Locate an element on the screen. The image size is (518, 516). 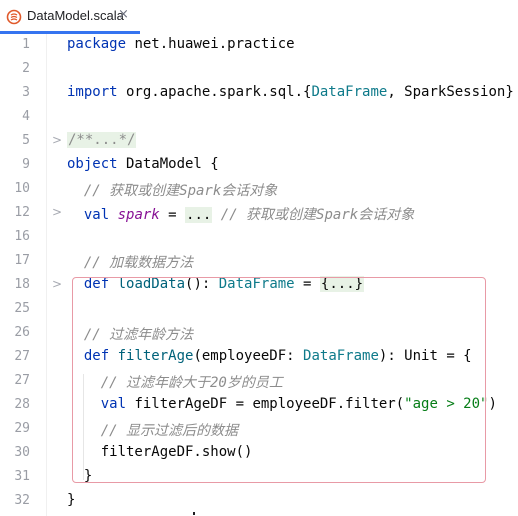
code-token: spark is located at coordinates (138, 215).